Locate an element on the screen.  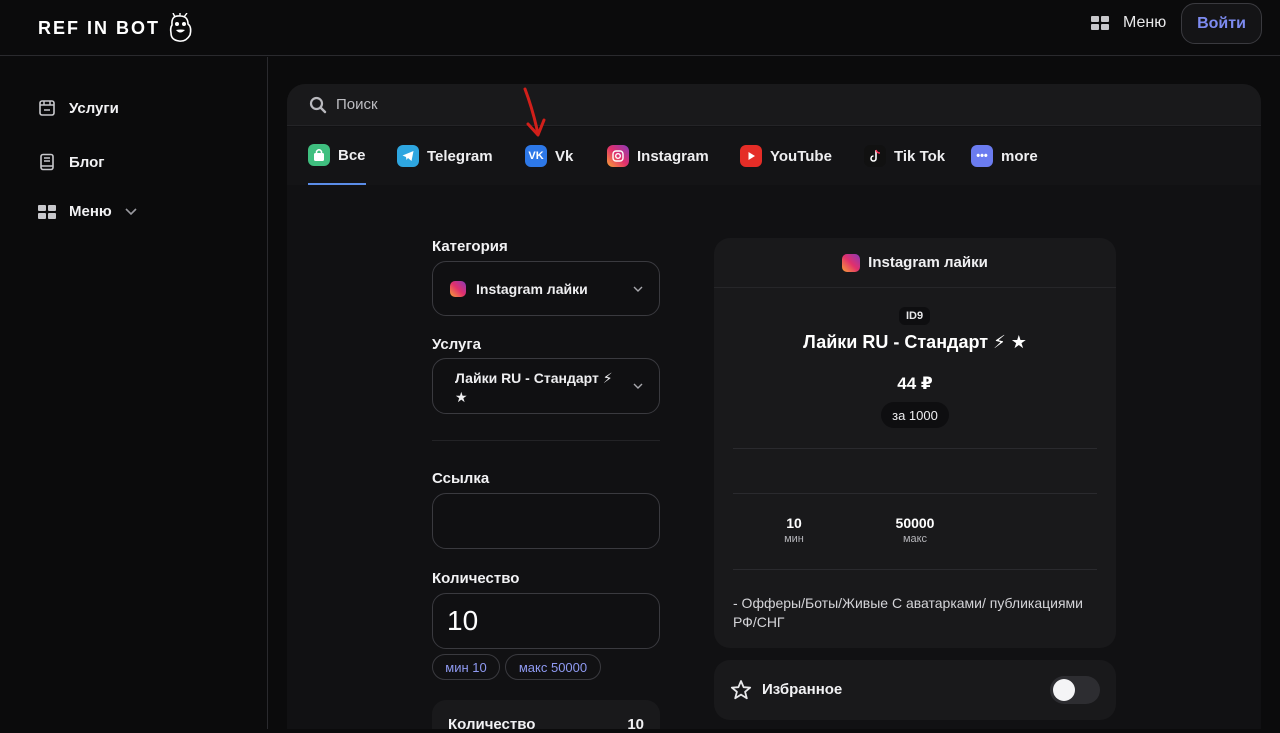
category-label: Категория is located at coordinates (470, 246).